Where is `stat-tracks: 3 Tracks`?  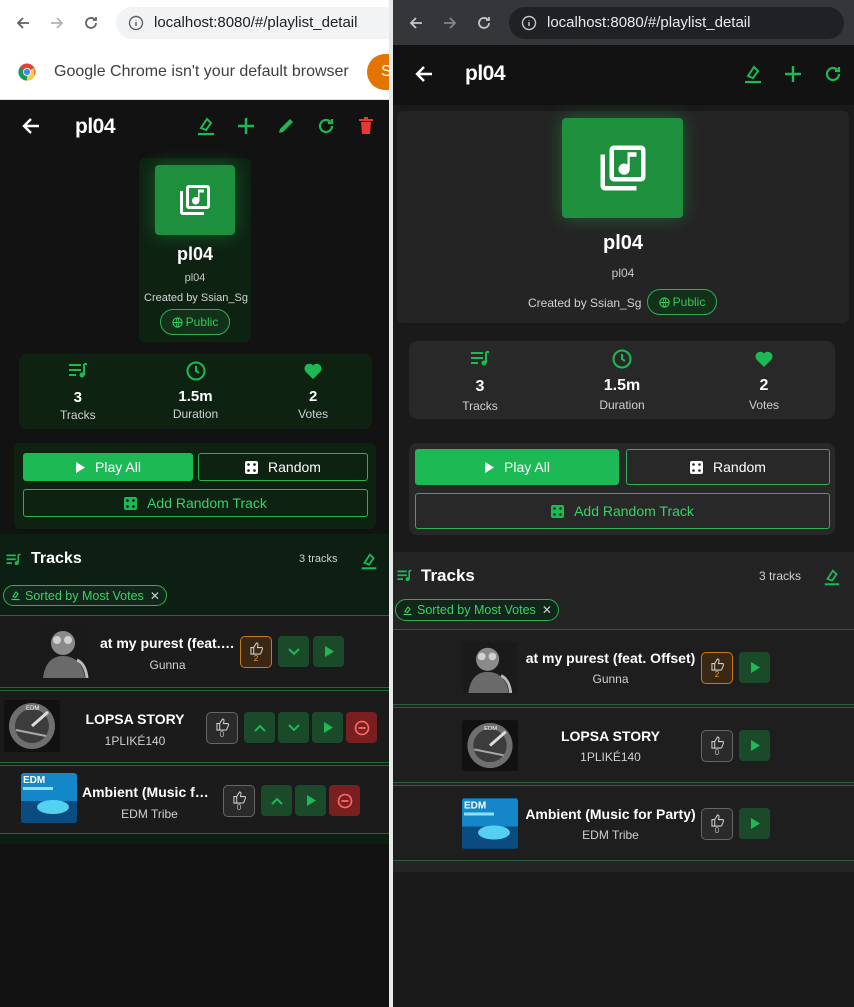 stat-tracks: 3 Tracks is located at coordinates (78, 391).